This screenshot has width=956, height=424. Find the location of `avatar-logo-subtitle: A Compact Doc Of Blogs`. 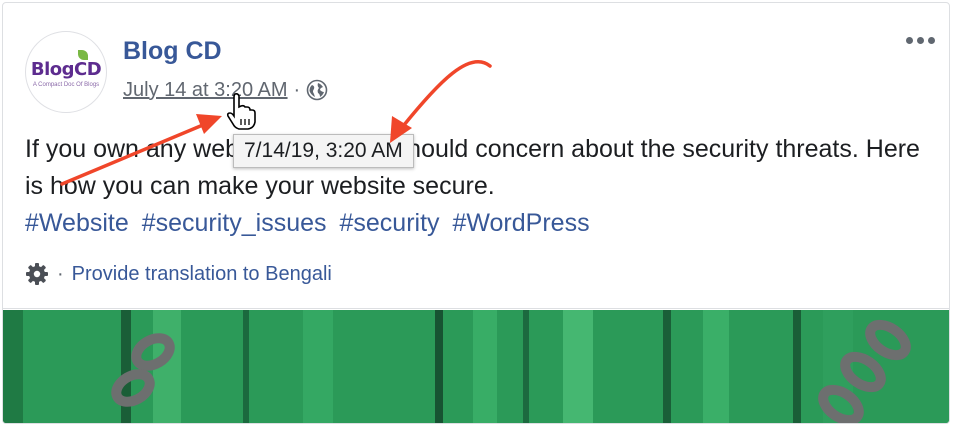

avatar-logo-subtitle: A Compact Doc Of Blogs is located at coordinates (66, 85).